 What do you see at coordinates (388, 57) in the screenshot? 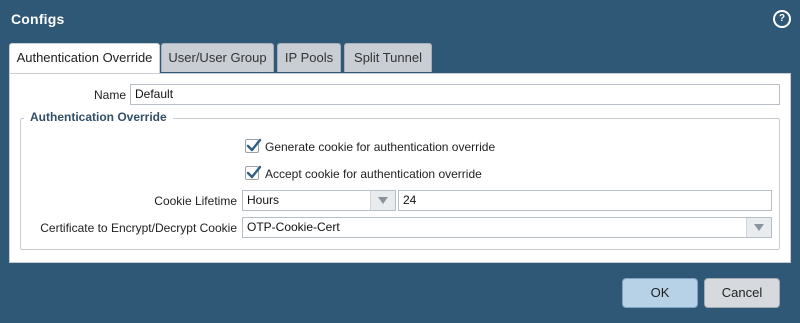
I see `tab-split-tunnel: Split Tunnel` at bounding box center [388, 57].